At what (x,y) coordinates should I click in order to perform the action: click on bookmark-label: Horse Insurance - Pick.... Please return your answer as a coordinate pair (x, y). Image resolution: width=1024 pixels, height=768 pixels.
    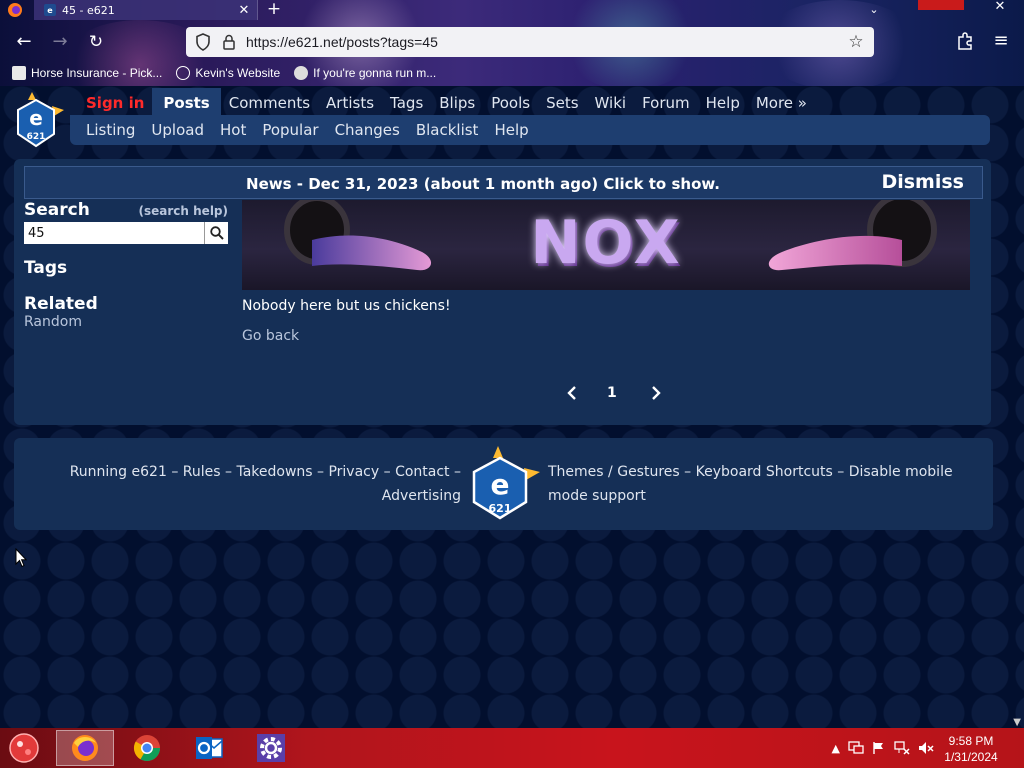
    Looking at the image, I should click on (97, 73).